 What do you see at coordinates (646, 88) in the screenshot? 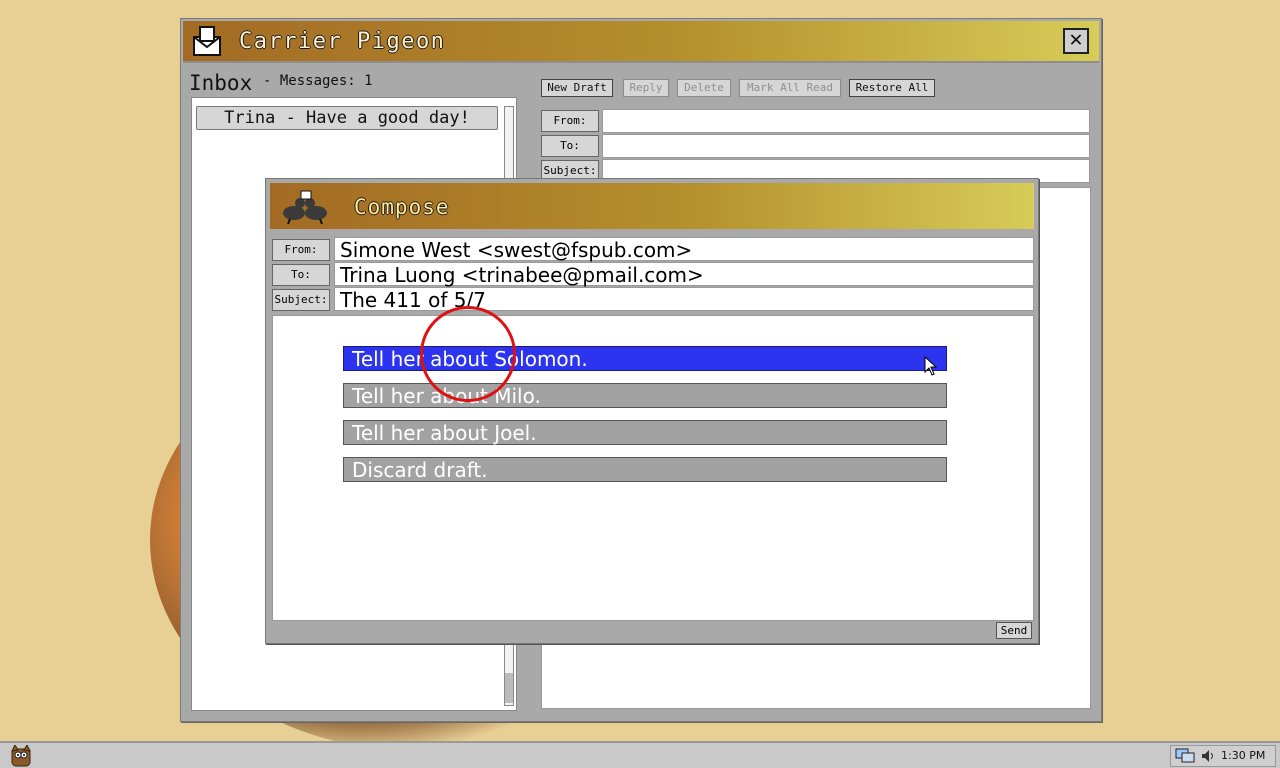
I see `reply-button: Reply` at bounding box center [646, 88].